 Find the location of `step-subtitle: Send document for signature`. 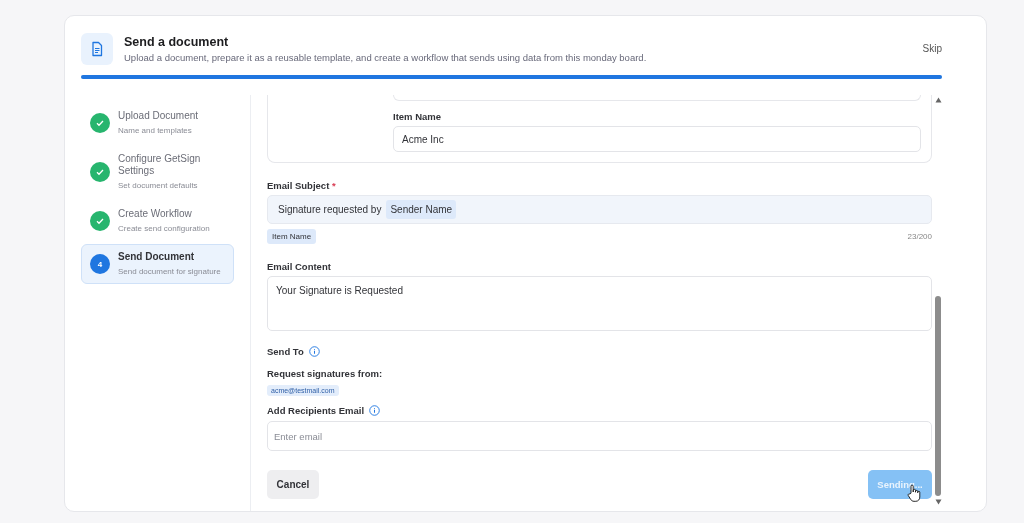

step-subtitle: Send document for signature is located at coordinates (169, 271).